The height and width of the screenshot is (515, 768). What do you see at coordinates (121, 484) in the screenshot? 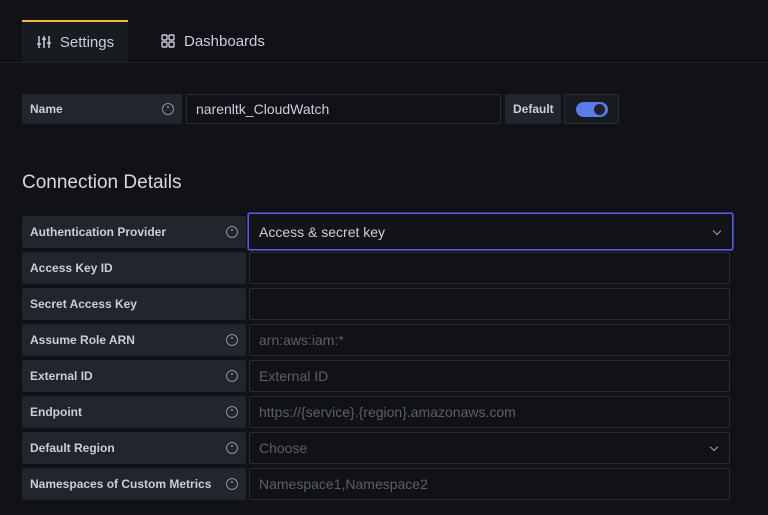
I see `namespaces-label-text: Namespaces of Custom Metrics` at bounding box center [121, 484].